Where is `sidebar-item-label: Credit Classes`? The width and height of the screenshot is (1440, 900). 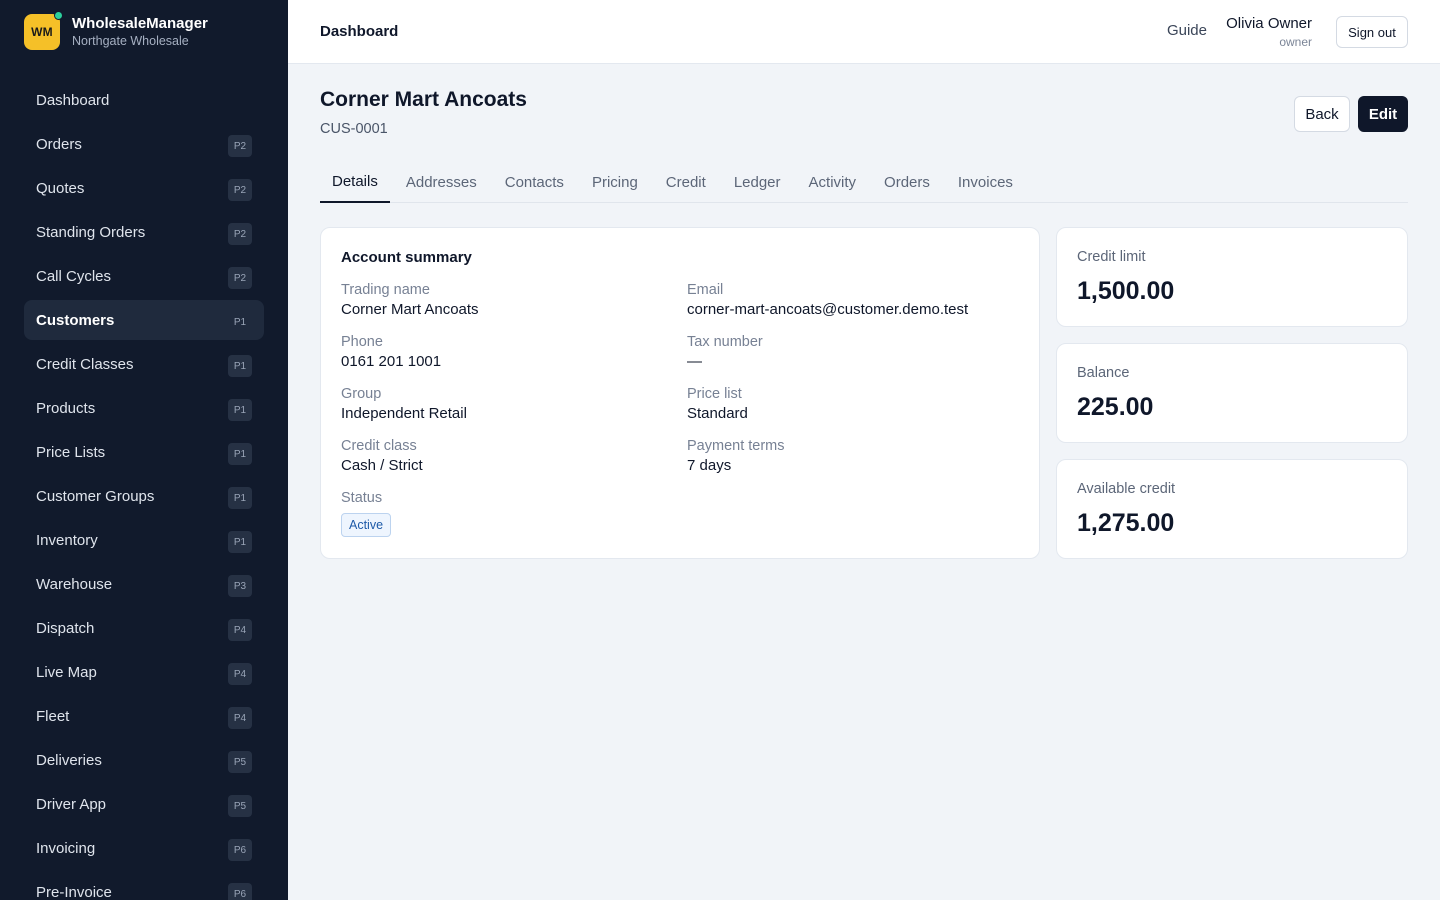
sidebar-item-label: Credit Classes is located at coordinates (85, 364).